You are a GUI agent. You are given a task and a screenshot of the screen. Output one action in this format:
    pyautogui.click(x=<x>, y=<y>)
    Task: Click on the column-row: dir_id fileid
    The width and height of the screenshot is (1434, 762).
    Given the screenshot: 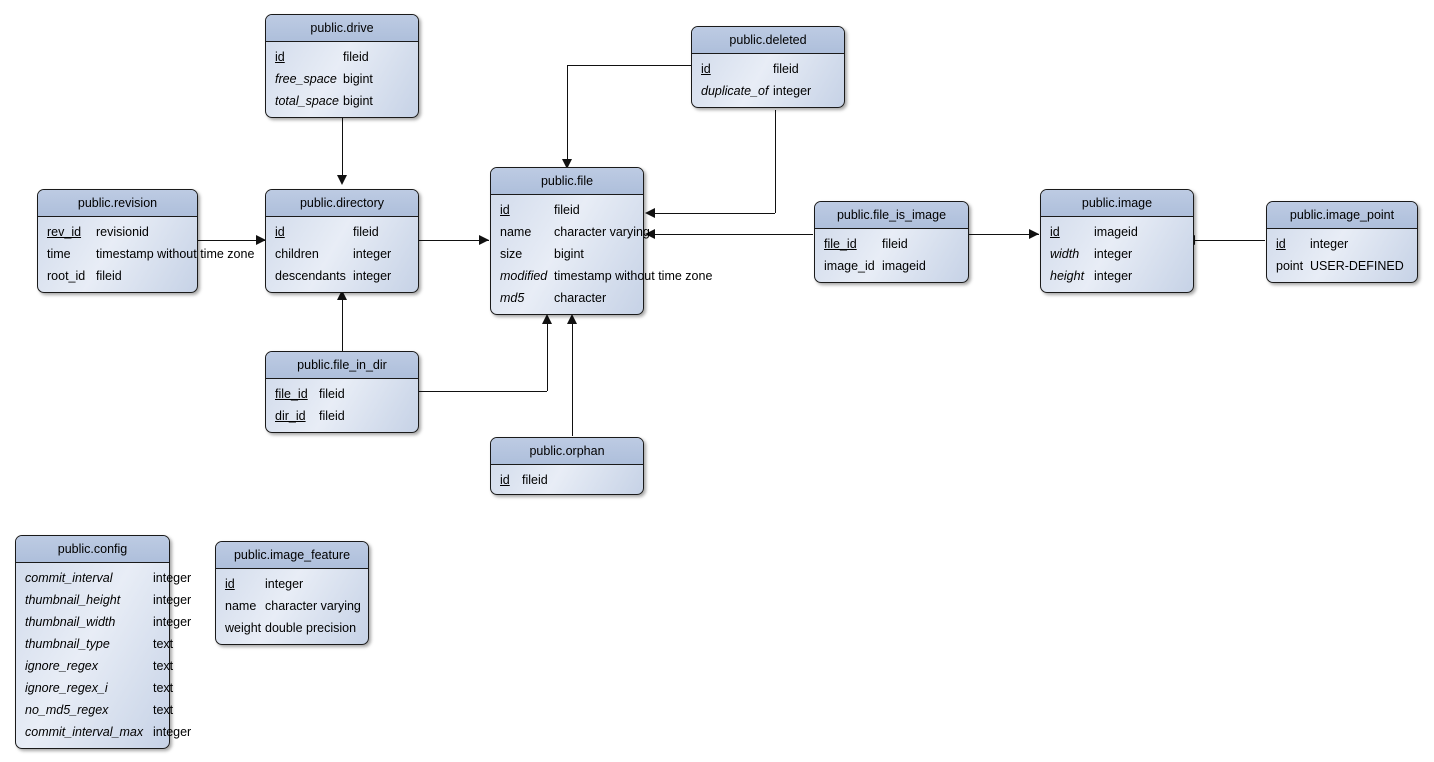 What is the action you would take?
    pyautogui.click(x=342, y=416)
    